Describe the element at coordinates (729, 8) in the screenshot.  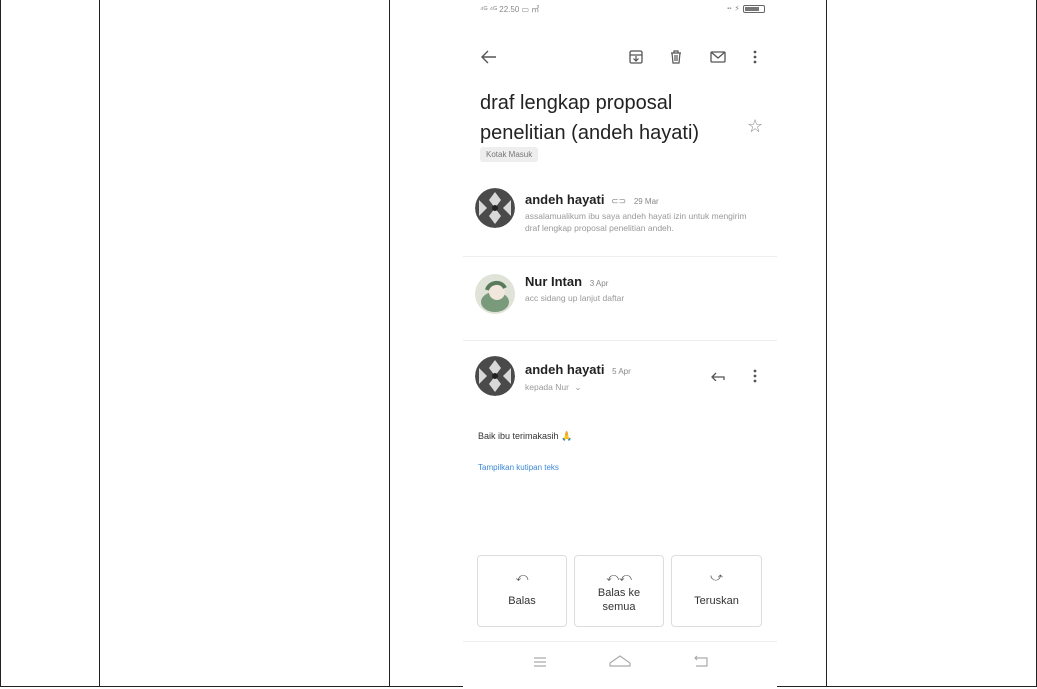
I see `signal-icon: ▪▪` at that location.